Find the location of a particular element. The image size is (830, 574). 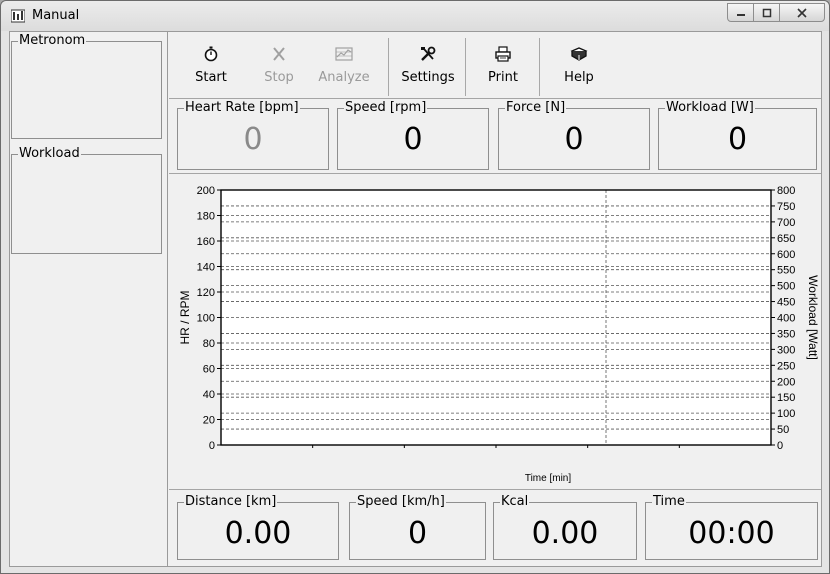

speed-kmh-readout: Speed [km/h] 0 is located at coordinates (417, 527).